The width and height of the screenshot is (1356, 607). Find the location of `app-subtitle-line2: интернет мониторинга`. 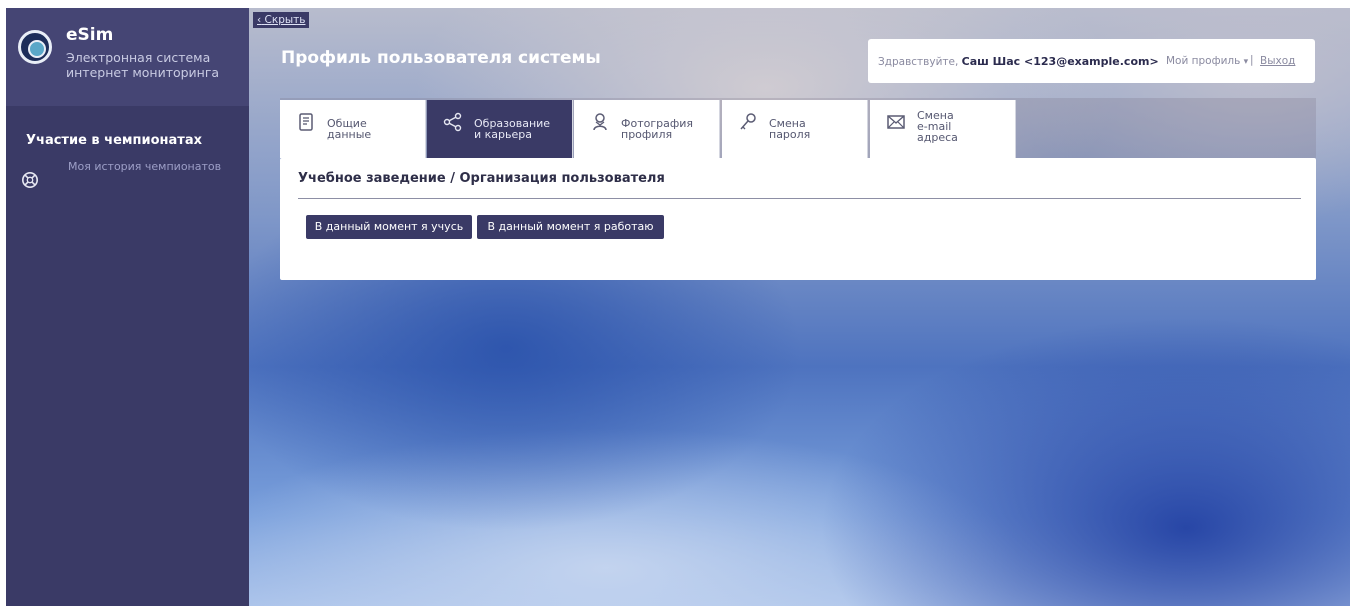

app-subtitle-line2: интернет мониторинга is located at coordinates (143, 72).